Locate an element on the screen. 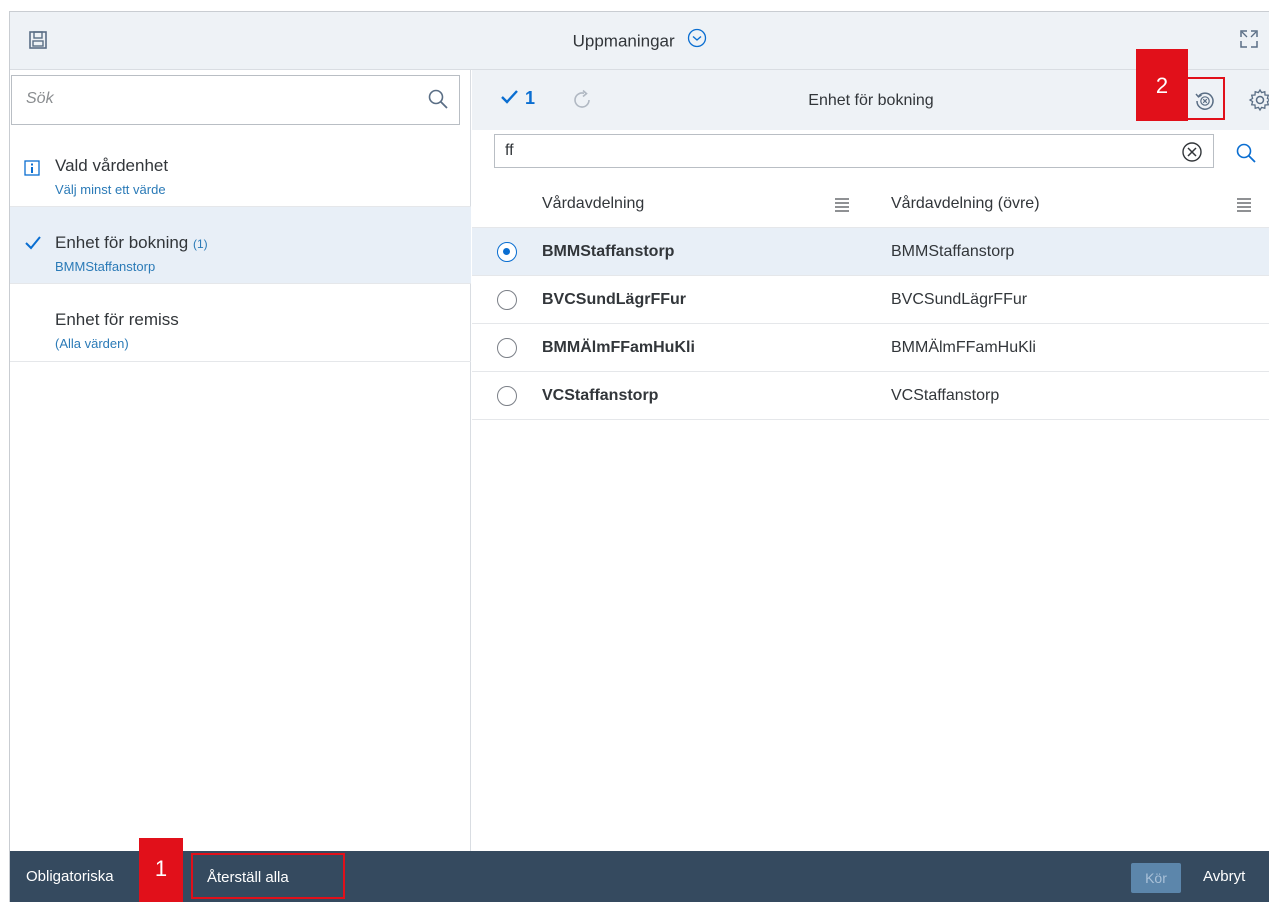 This screenshot has width=1269, height=902. prompt-search-box is located at coordinates (235, 100).